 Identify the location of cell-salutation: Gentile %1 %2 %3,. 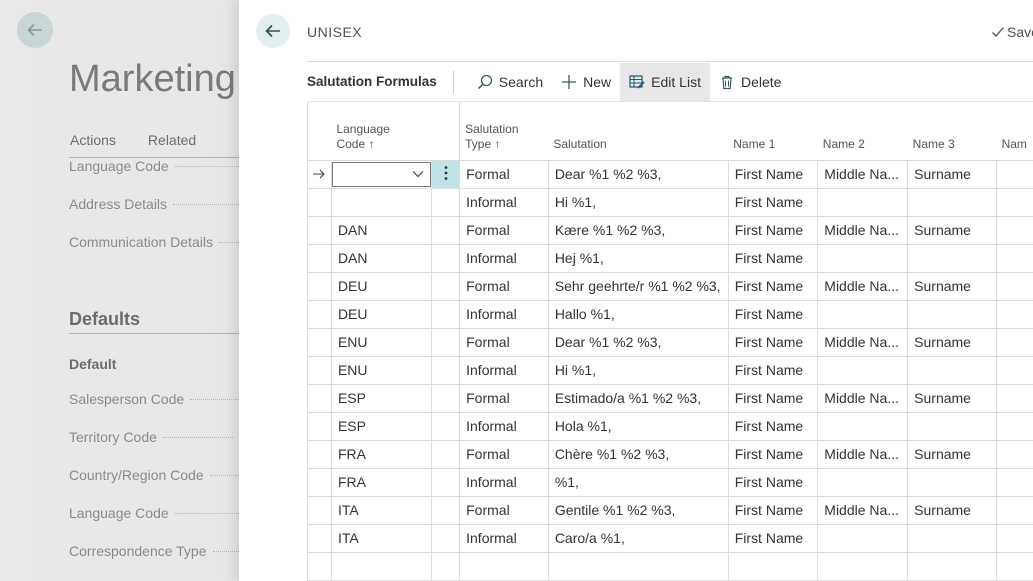
(638, 509).